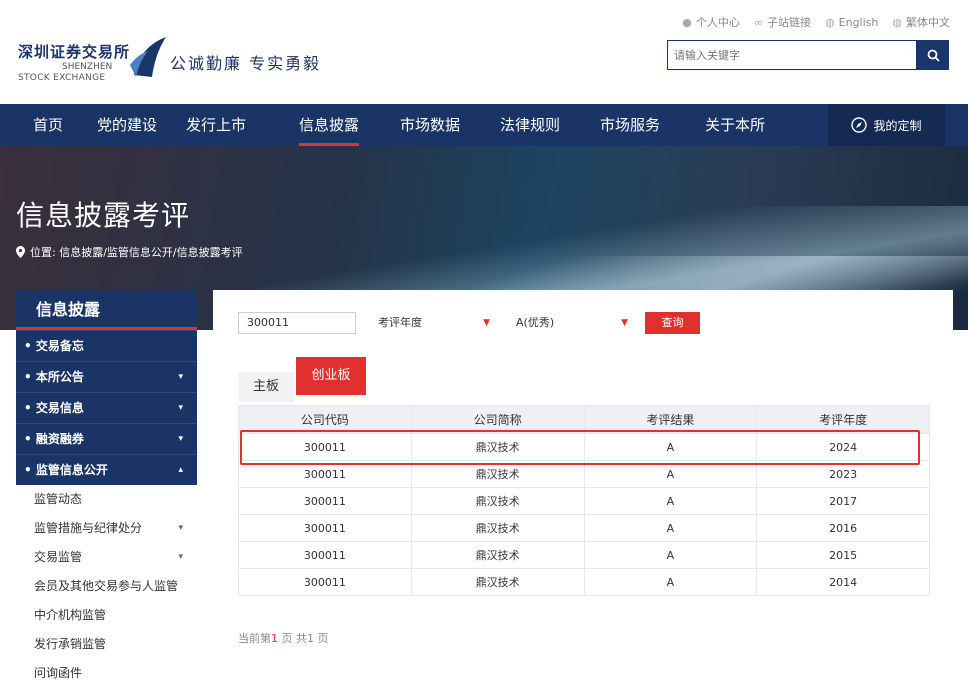 The height and width of the screenshot is (692, 968). I want to click on nav-item-party: 党的建设, so click(127, 125).